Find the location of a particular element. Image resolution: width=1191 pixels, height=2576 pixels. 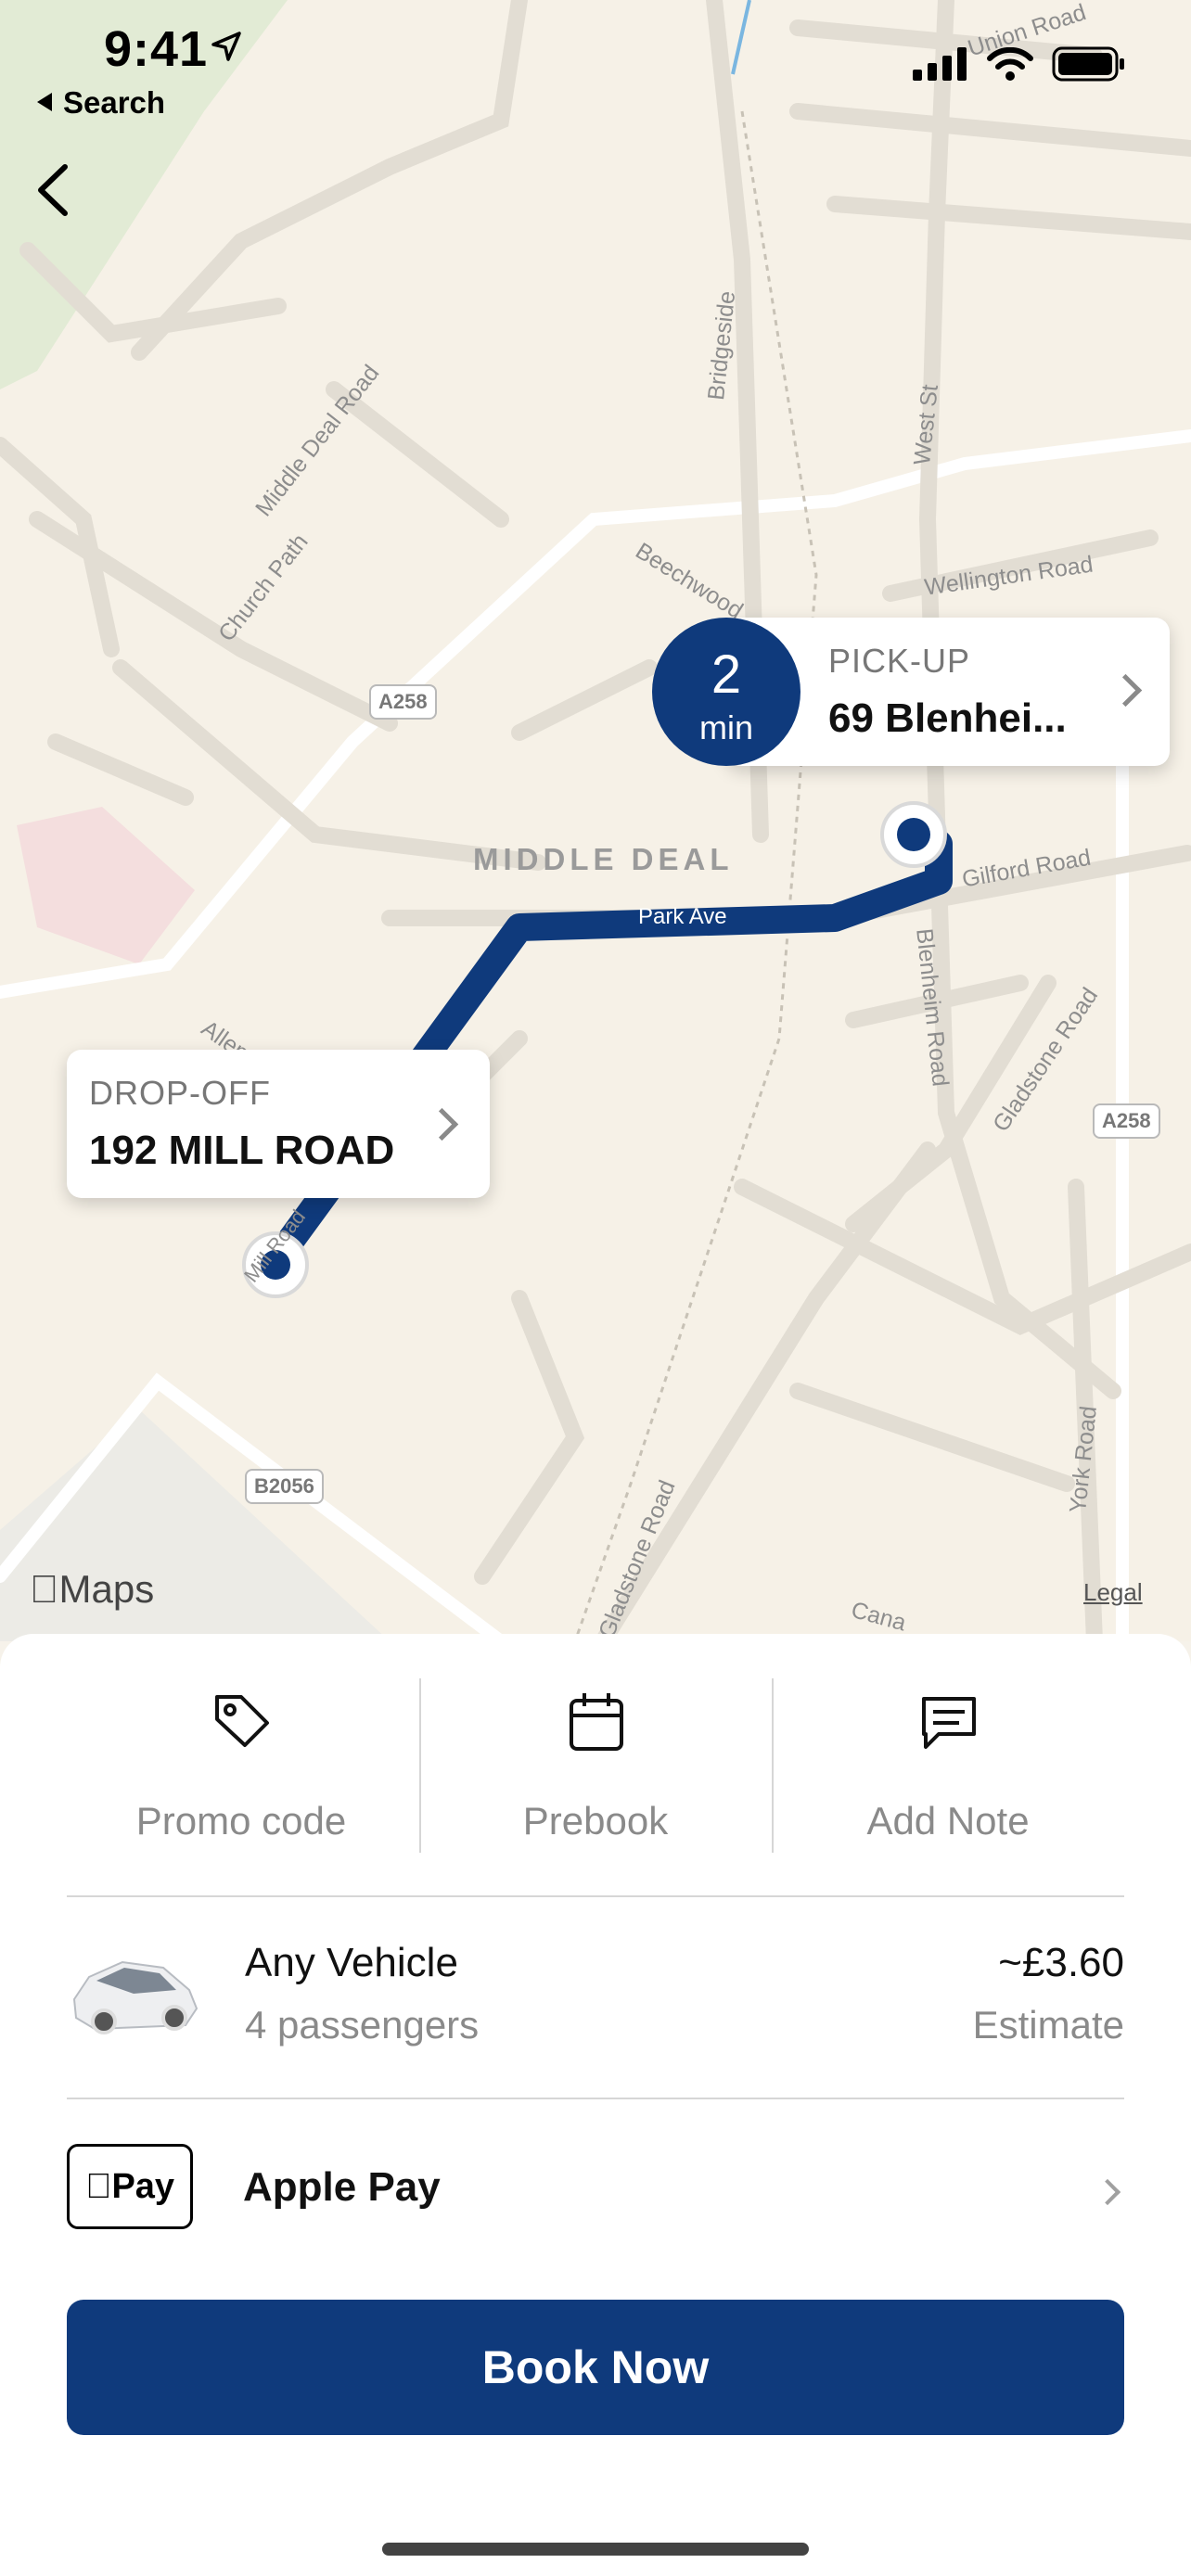

car-icon is located at coordinates (135, 1997).